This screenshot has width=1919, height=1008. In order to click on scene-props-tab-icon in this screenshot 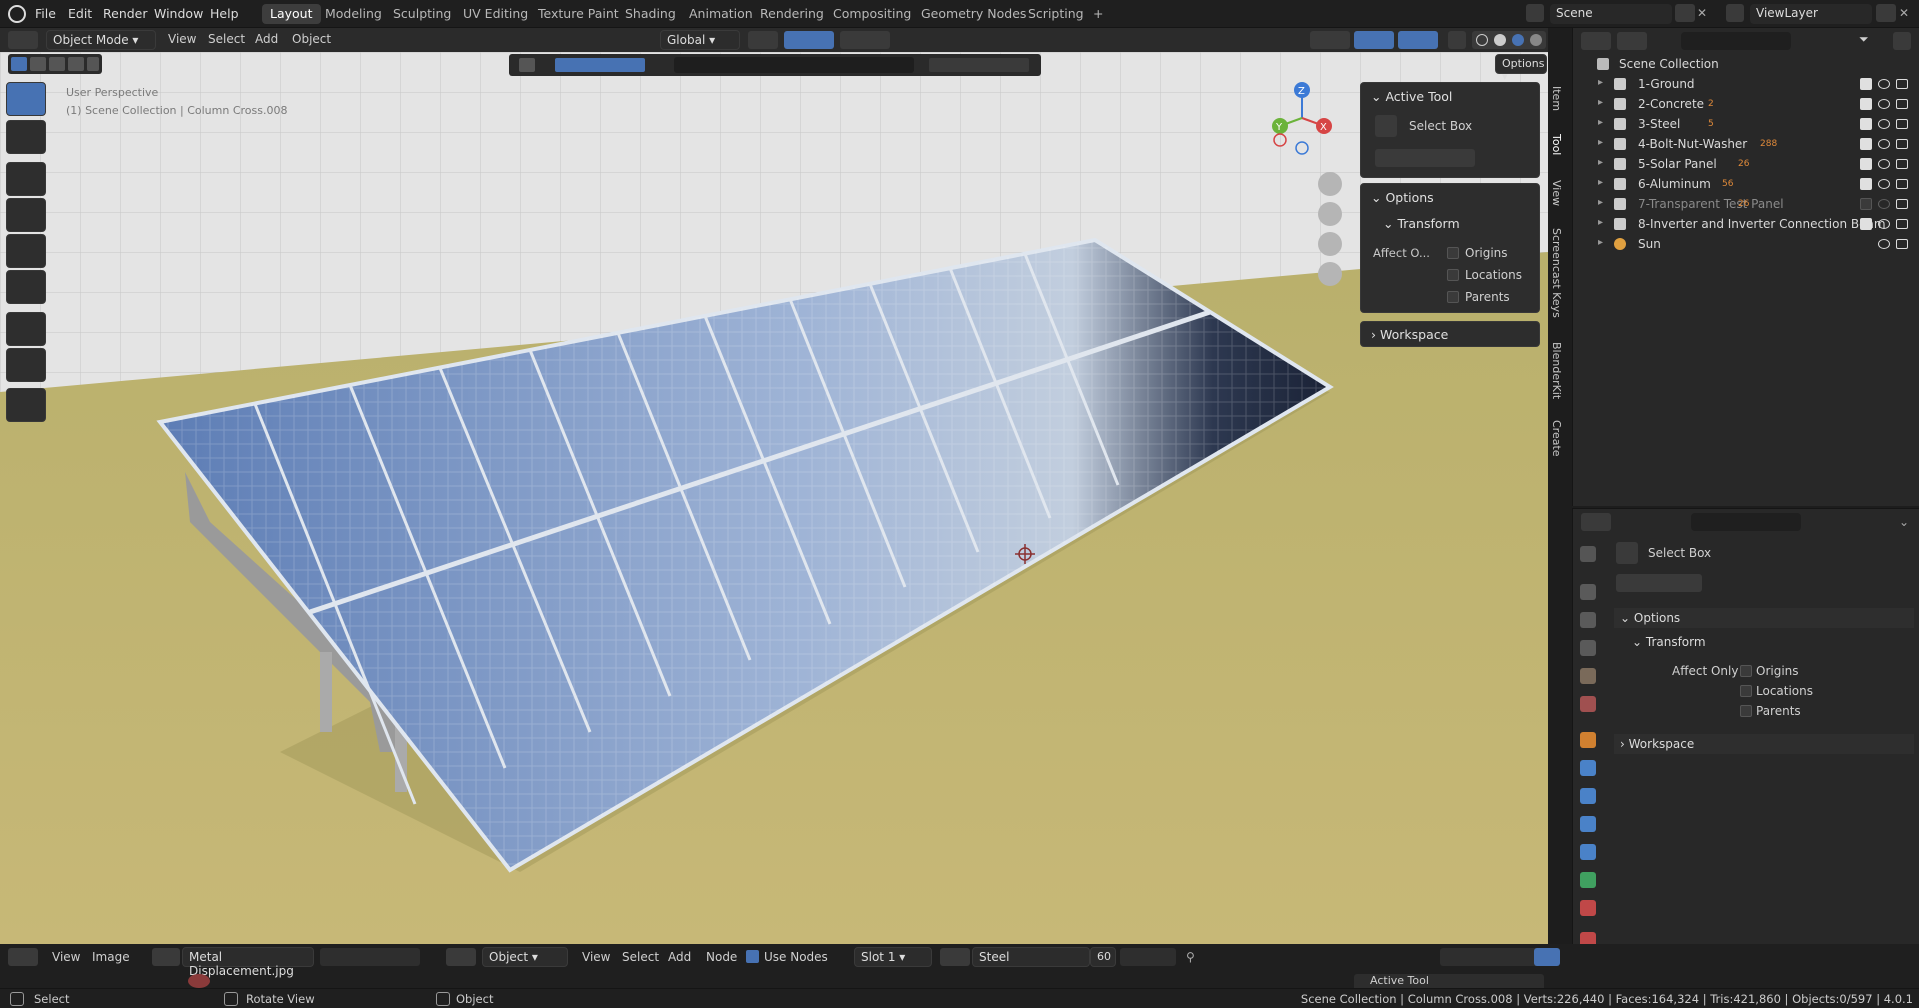, I will do `click(1588, 676)`.